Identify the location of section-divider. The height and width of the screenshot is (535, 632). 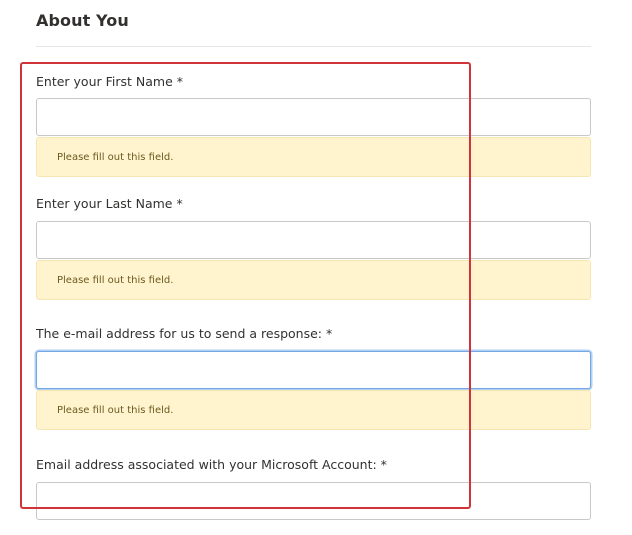
(313, 46).